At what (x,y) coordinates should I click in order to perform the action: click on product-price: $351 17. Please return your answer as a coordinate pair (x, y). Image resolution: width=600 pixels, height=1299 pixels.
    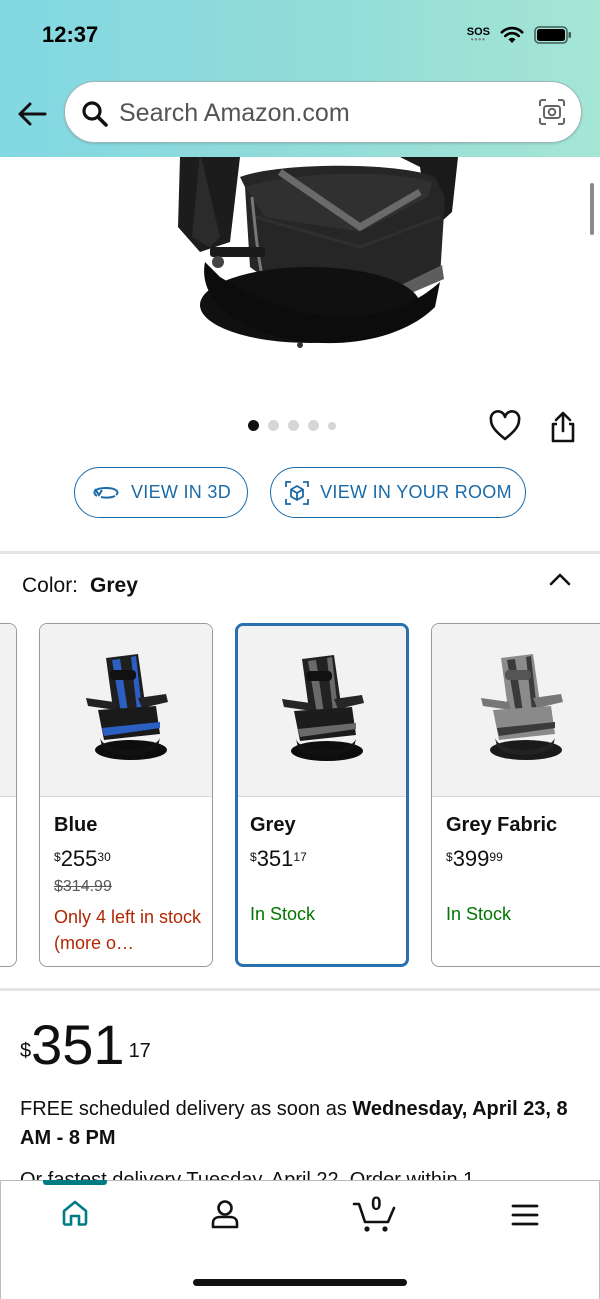
    Looking at the image, I should click on (85, 1044).